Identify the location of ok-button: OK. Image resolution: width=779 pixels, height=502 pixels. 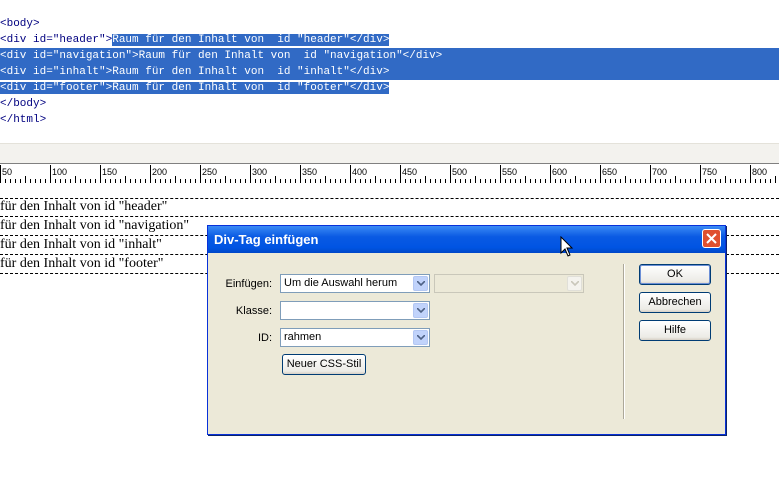
(675, 274).